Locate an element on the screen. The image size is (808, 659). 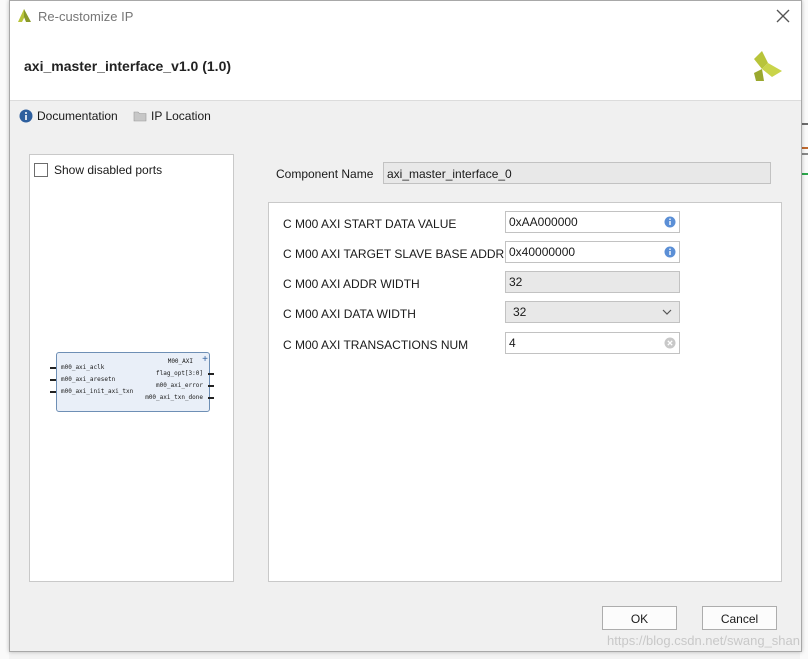
cancel-button: Cancel is located at coordinates (739, 618).